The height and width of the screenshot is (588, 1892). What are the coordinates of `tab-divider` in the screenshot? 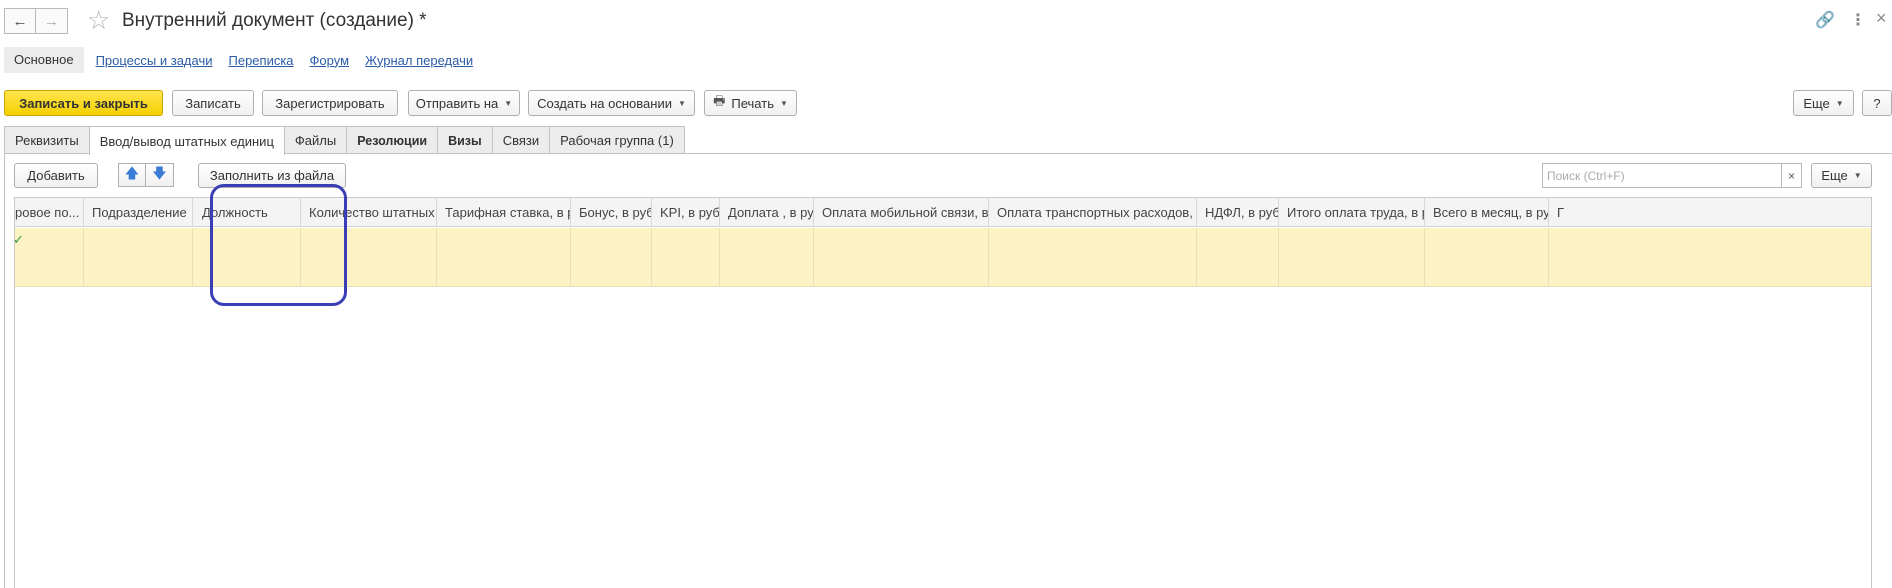 It's located at (948, 153).